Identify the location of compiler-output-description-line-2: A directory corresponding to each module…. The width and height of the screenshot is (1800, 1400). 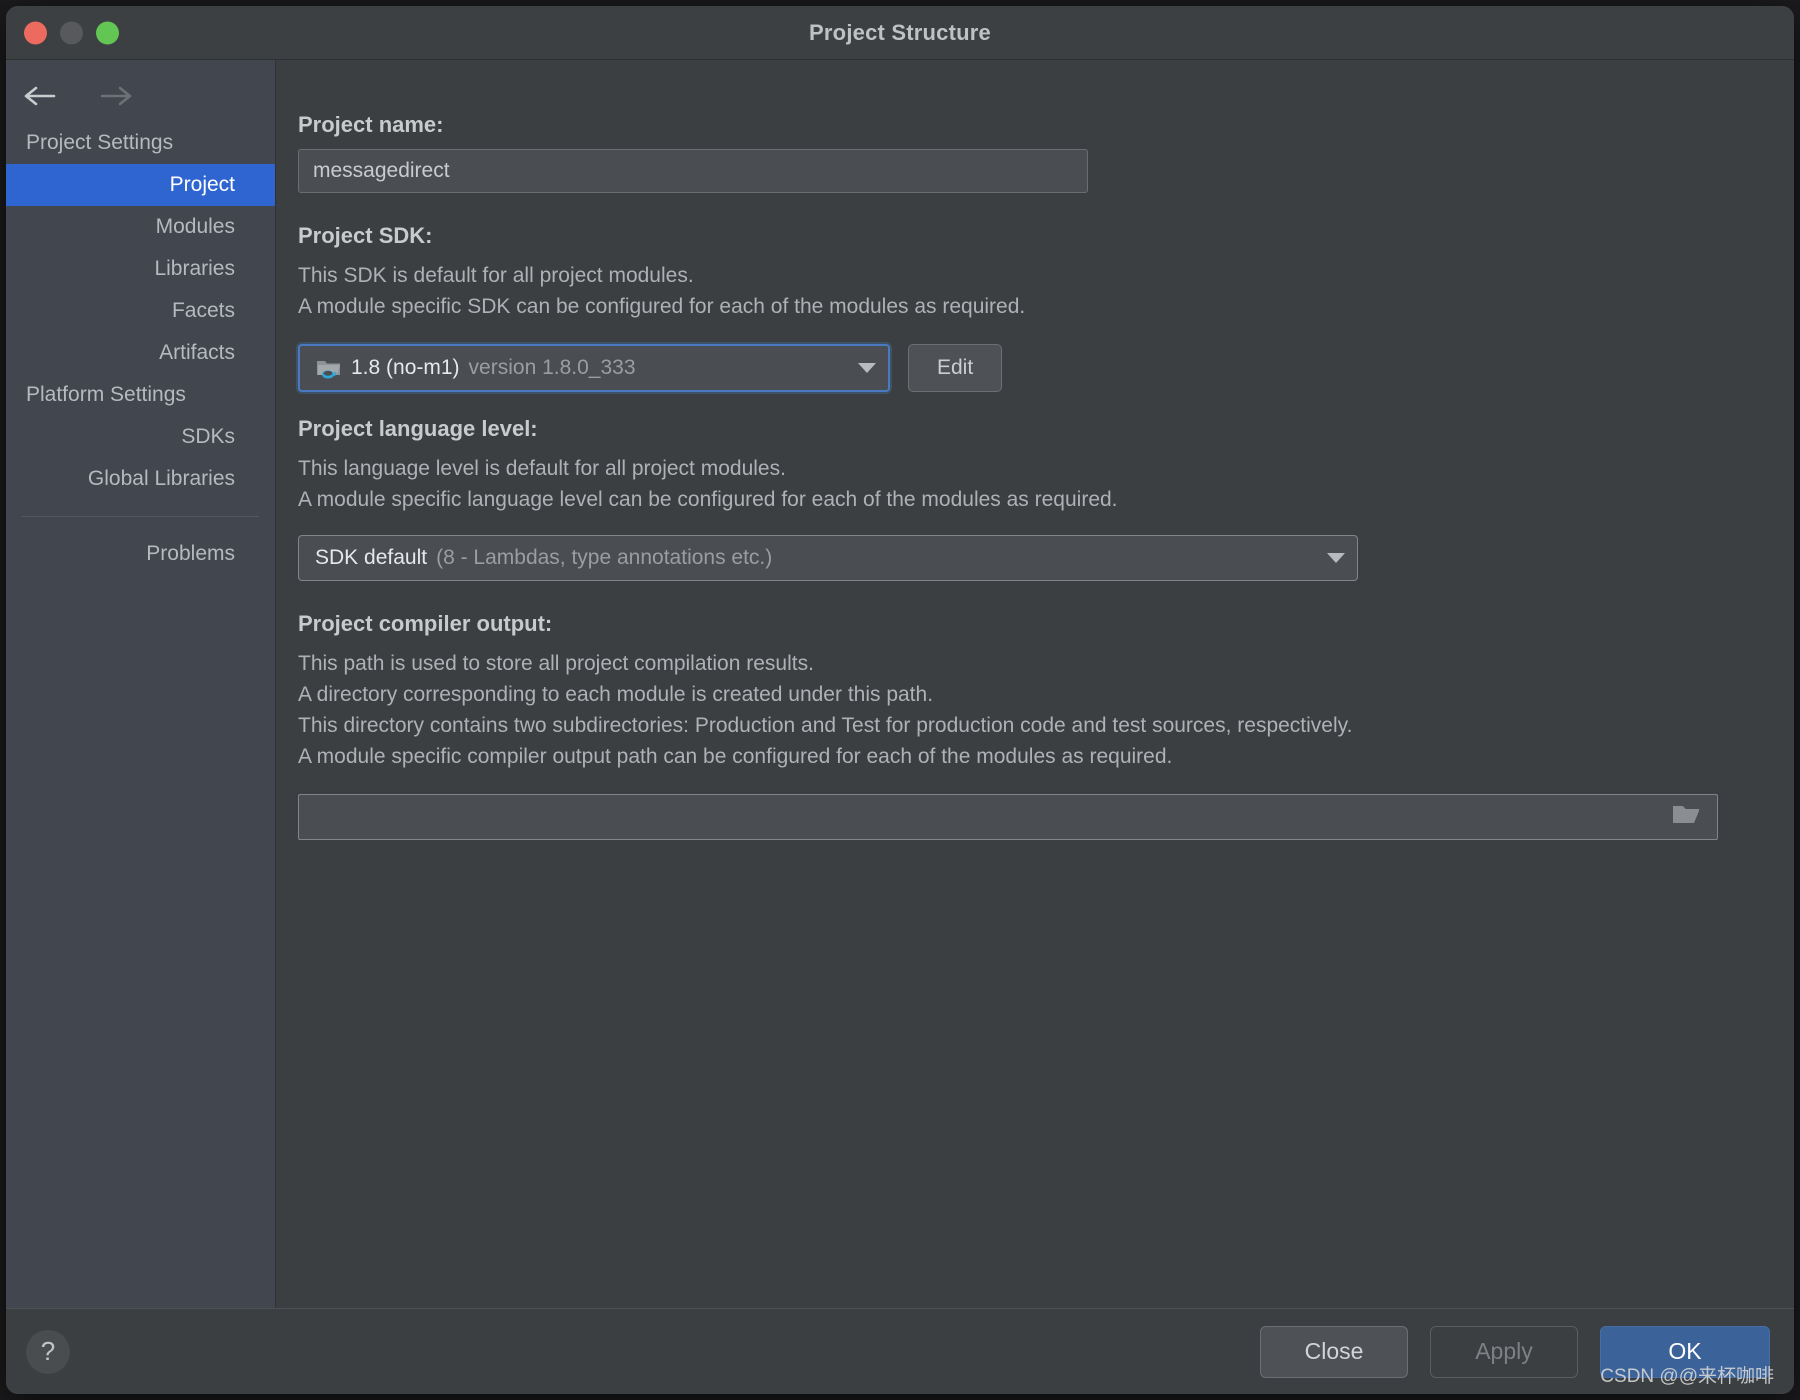
(616, 694).